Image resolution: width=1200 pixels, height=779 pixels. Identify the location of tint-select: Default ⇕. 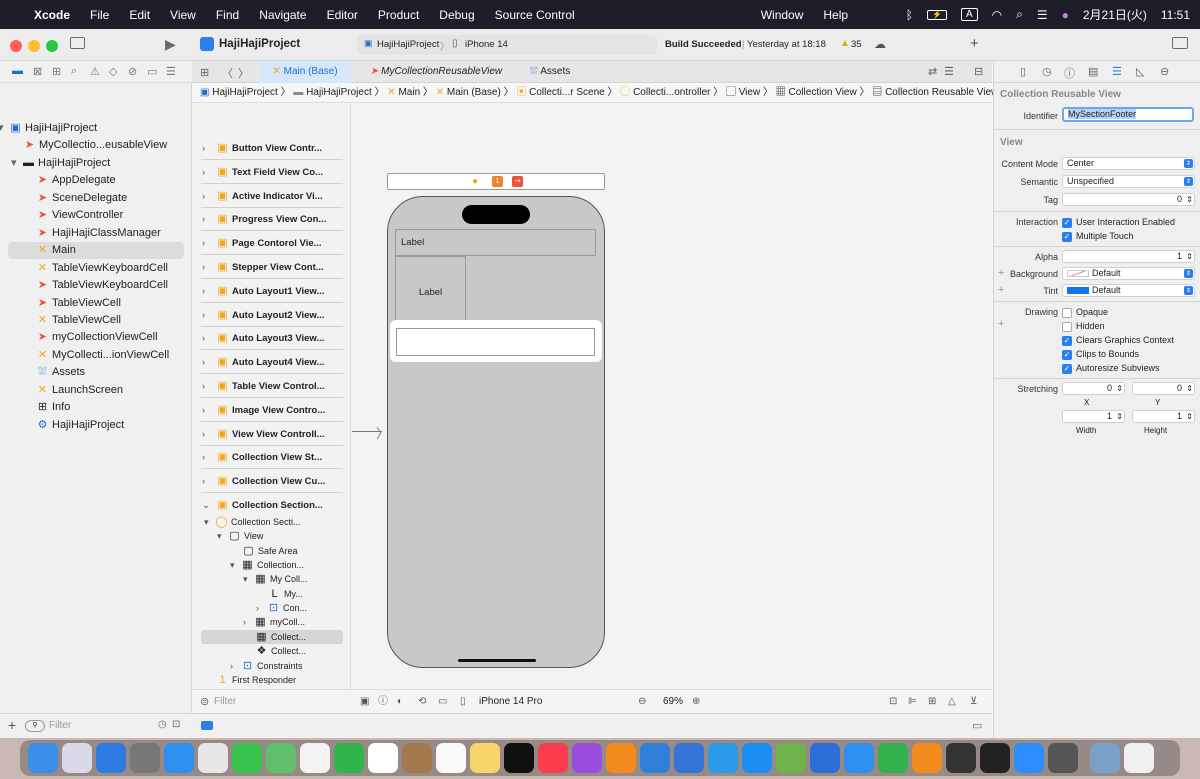
(1128, 290).